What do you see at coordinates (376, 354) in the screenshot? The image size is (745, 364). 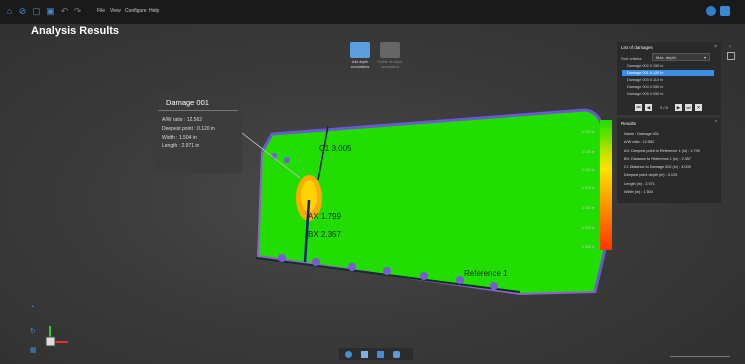 I see `bottom-toolbar` at bounding box center [376, 354].